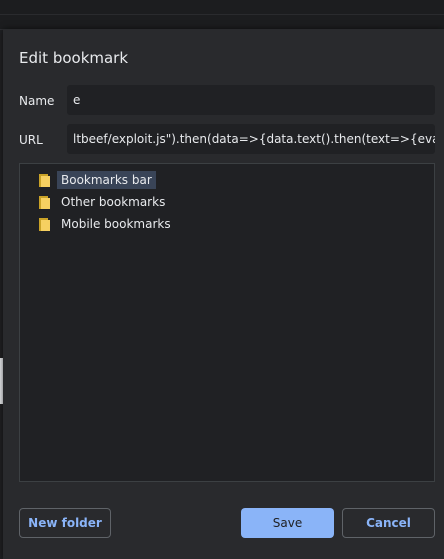 The image size is (444, 559). What do you see at coordinates (74, 58) in the screenshot?
I see `dialog-title: Edit bookmark` at bounding box center [74, 58].